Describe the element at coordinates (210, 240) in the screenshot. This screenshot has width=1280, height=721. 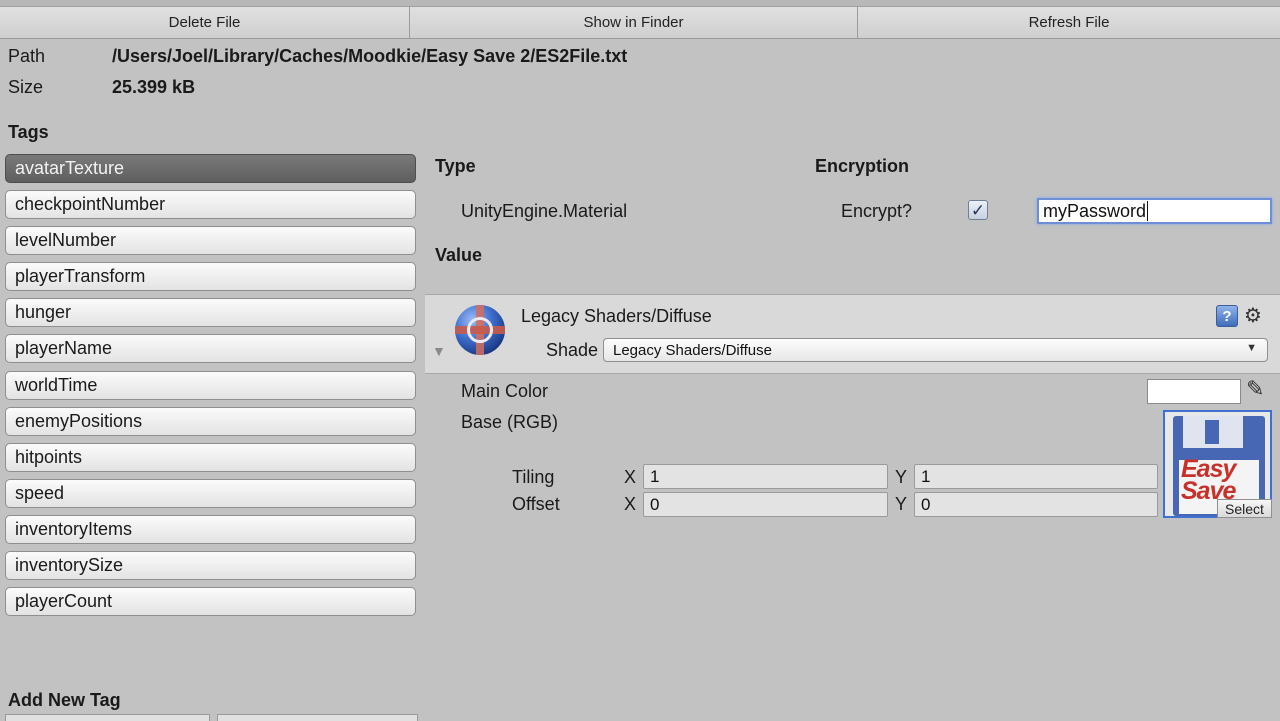
I see `tag-item: levelNumber` at that location.